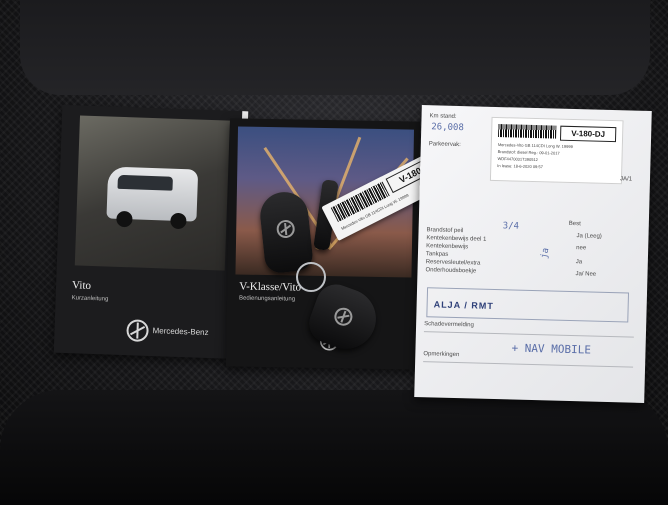 The image size is (668, 505). I want to click on check-line: Tankpas, so click(437, 254).